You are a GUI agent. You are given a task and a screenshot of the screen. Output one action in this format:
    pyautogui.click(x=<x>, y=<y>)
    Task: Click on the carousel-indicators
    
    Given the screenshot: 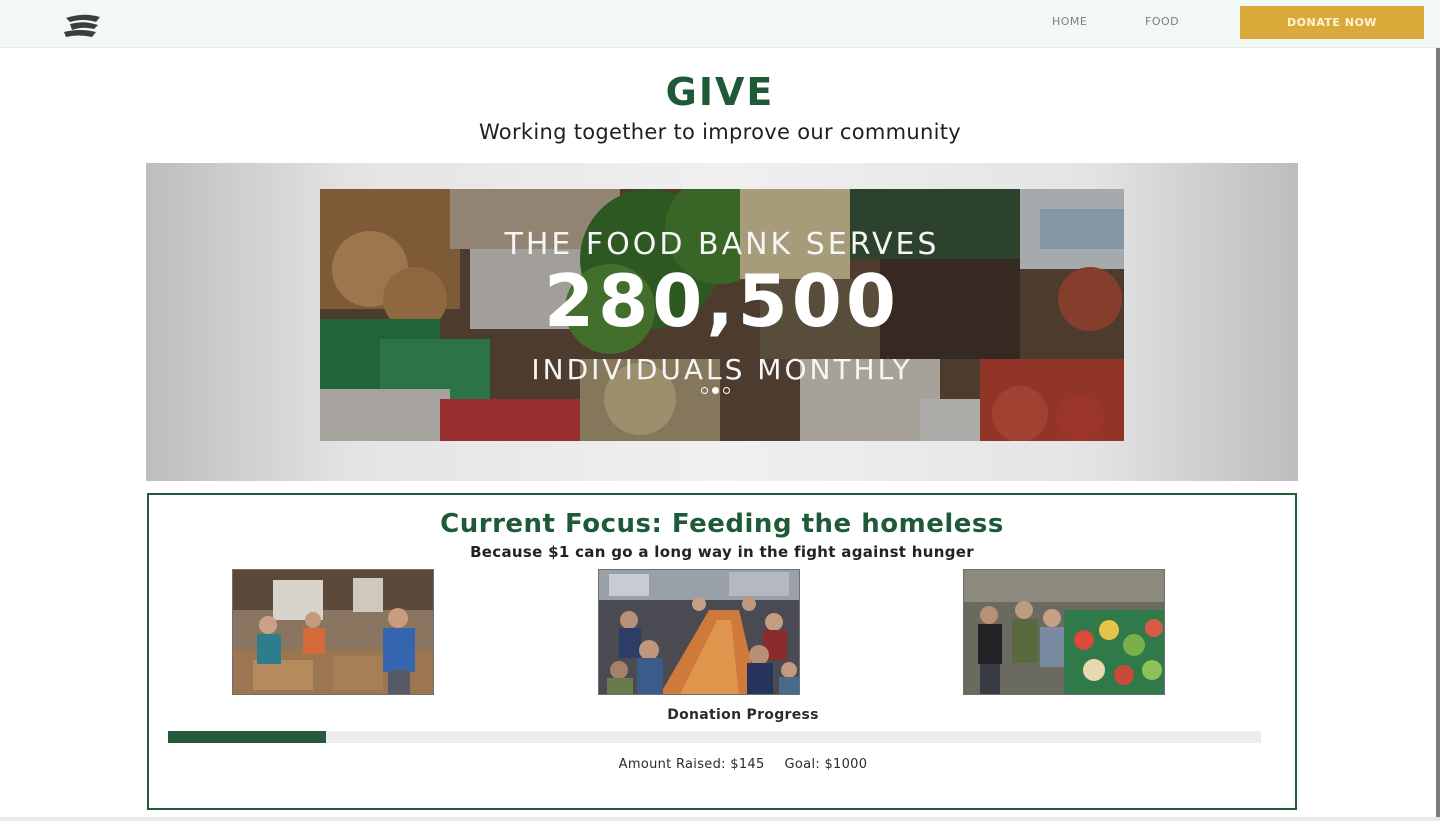 What is the action you would take?
    pyautogui.click(x=715, y=390)
    